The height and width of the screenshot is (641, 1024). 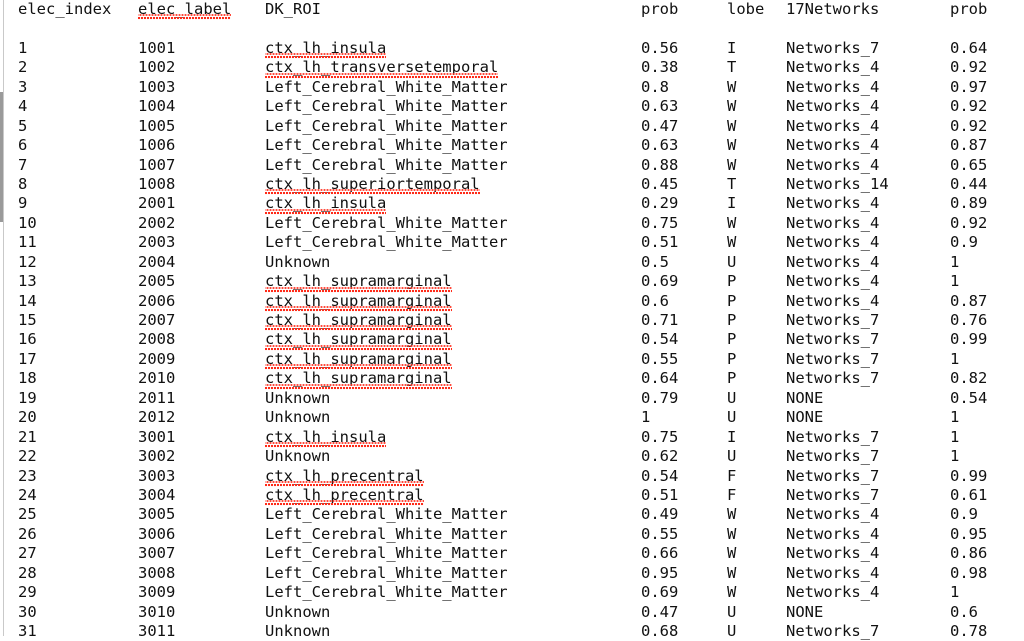 I want to click on cell-prob-1: 0.5, so click(x=655, y=261).